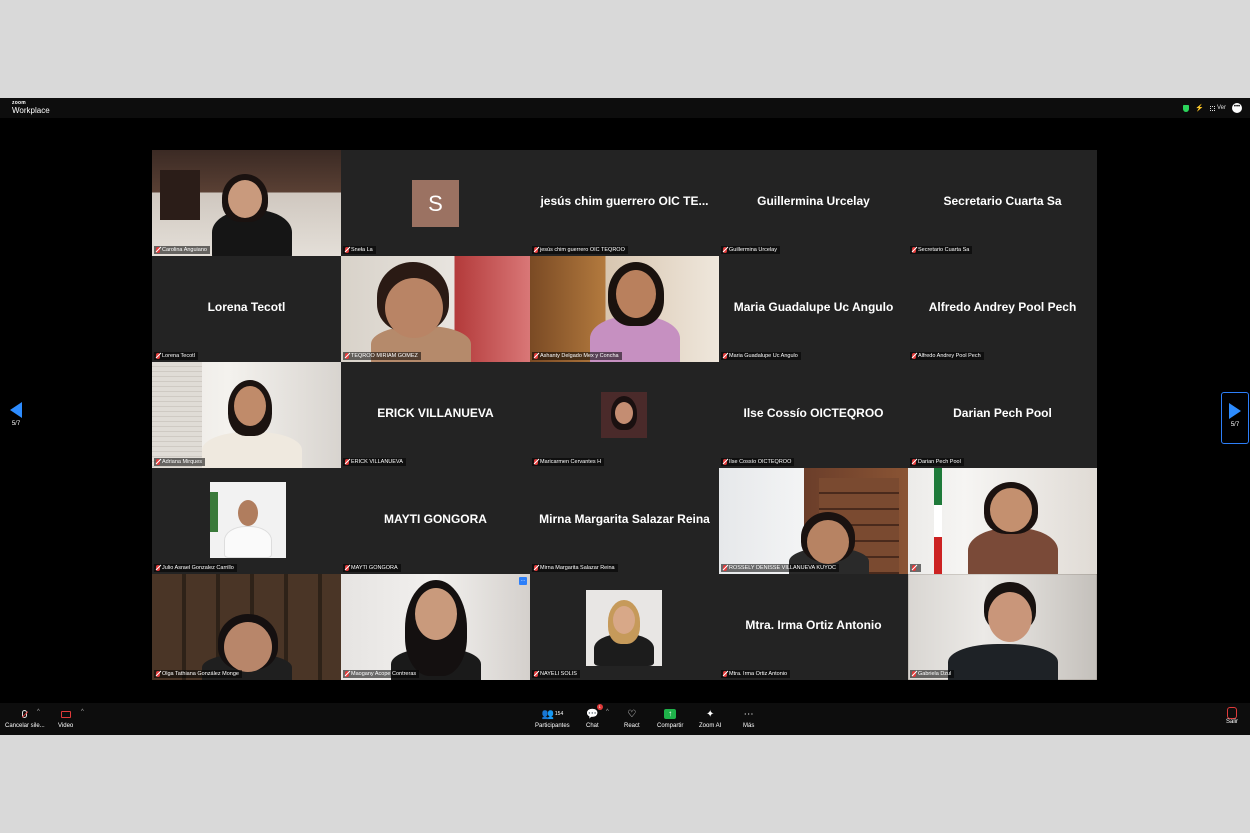  I want to click on participant-name: TEQROO MIRIAM GOMEZ, so click(384, 356).